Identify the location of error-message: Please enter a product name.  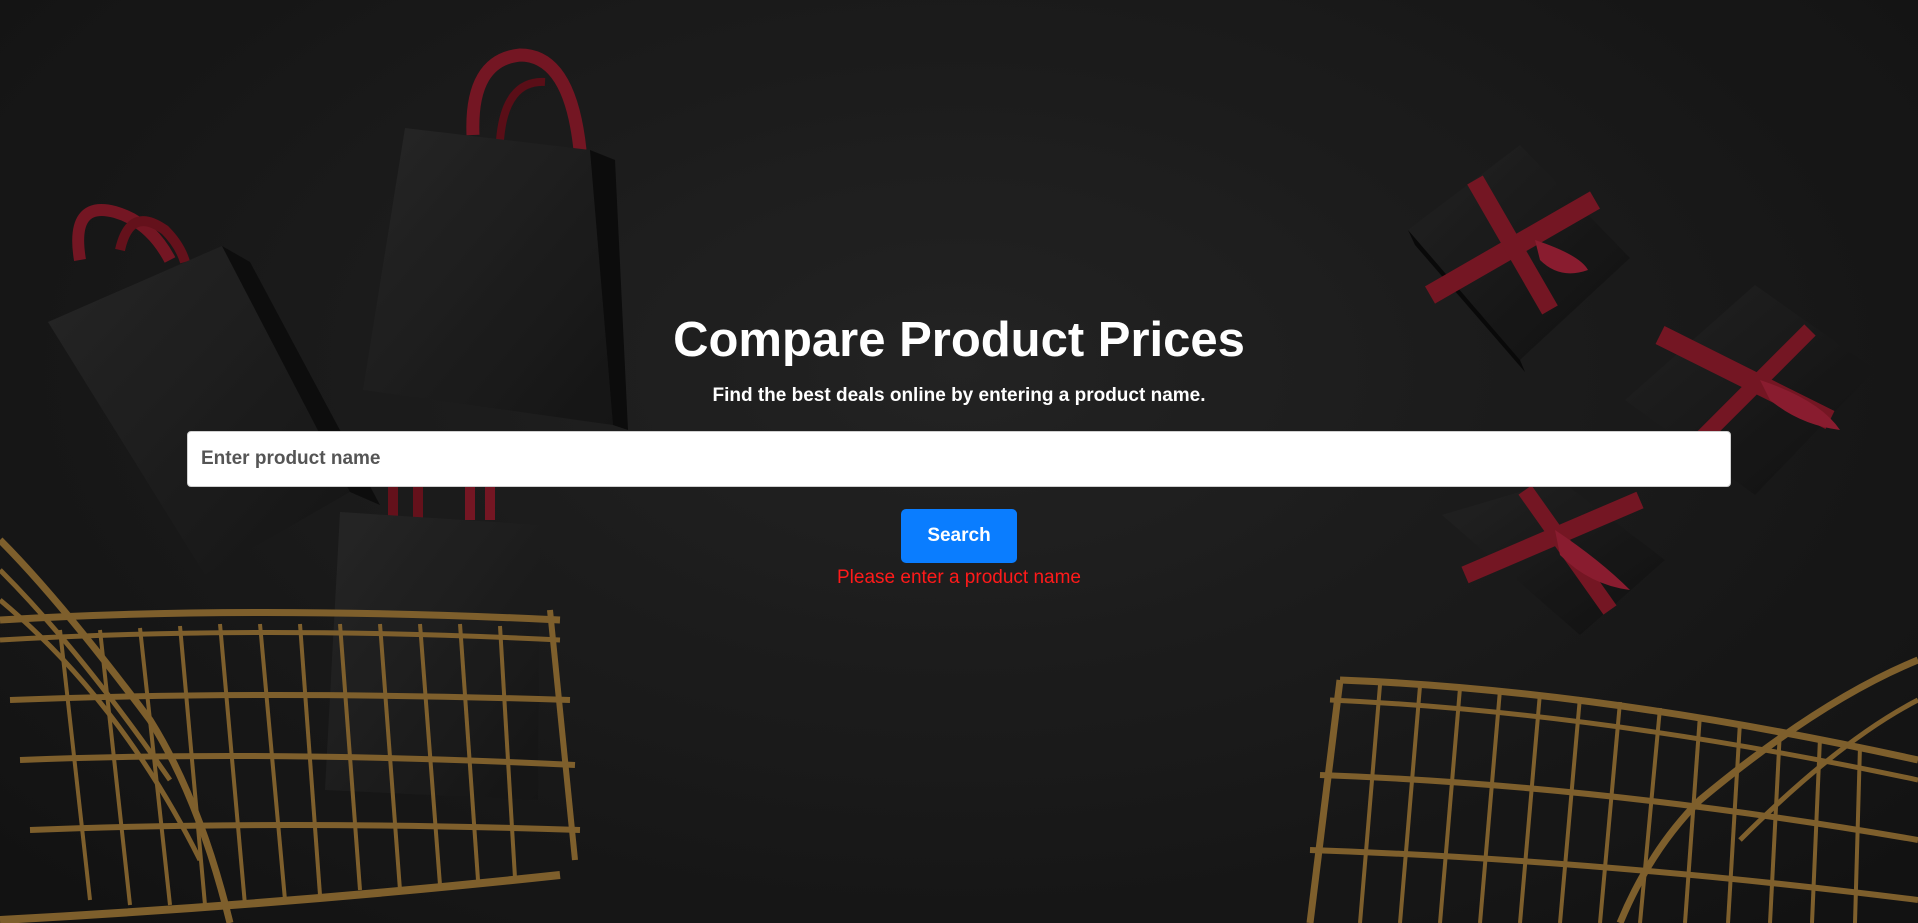
(959, 577).